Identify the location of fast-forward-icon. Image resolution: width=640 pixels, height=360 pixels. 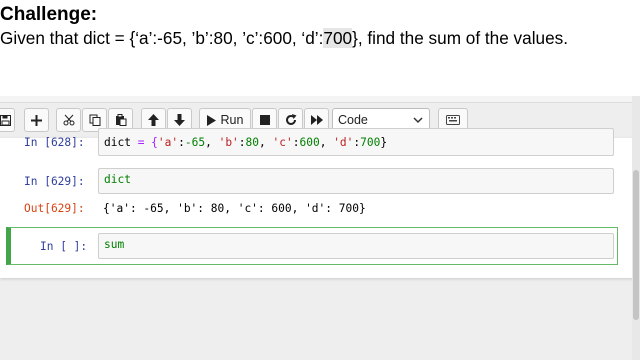
(316, 120).